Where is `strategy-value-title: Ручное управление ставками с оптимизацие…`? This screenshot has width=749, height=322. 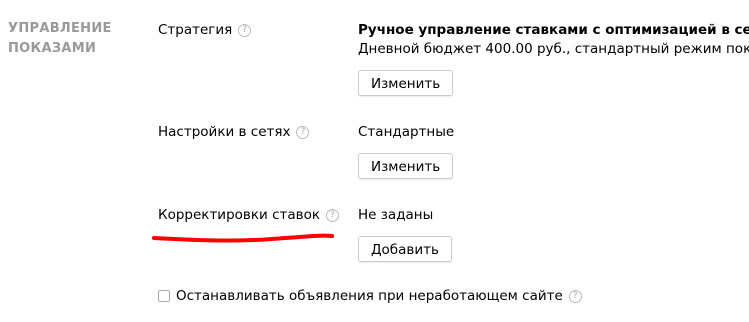
strategy-value-title: Ручное управление ставками с оптимизацие… is located at coordinates (553, 30).